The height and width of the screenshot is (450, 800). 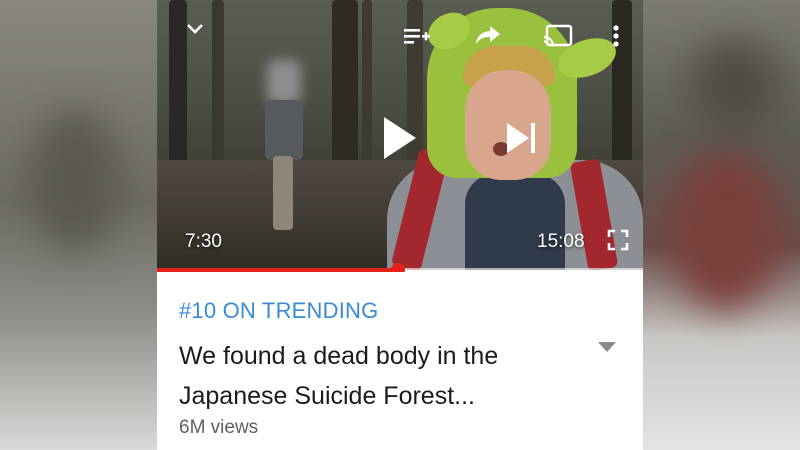 I want to click on video-title-line-1: We found a dead body in the, so click(x=339, y=356).